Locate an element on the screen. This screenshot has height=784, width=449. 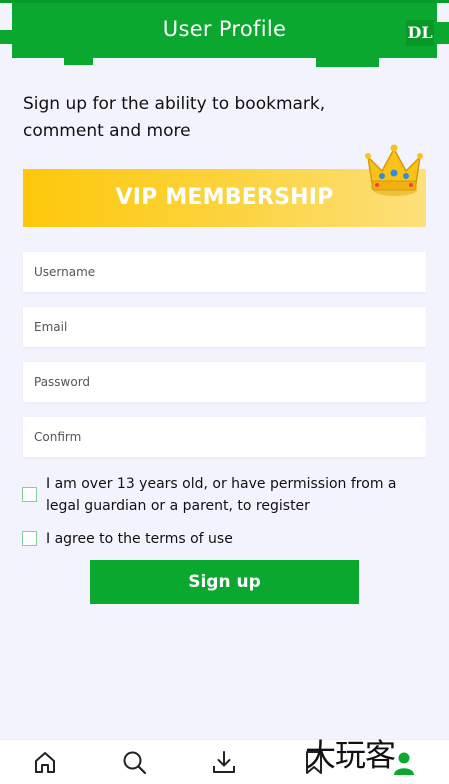
age-consent-checkbox is located at coordinates (29, 494).